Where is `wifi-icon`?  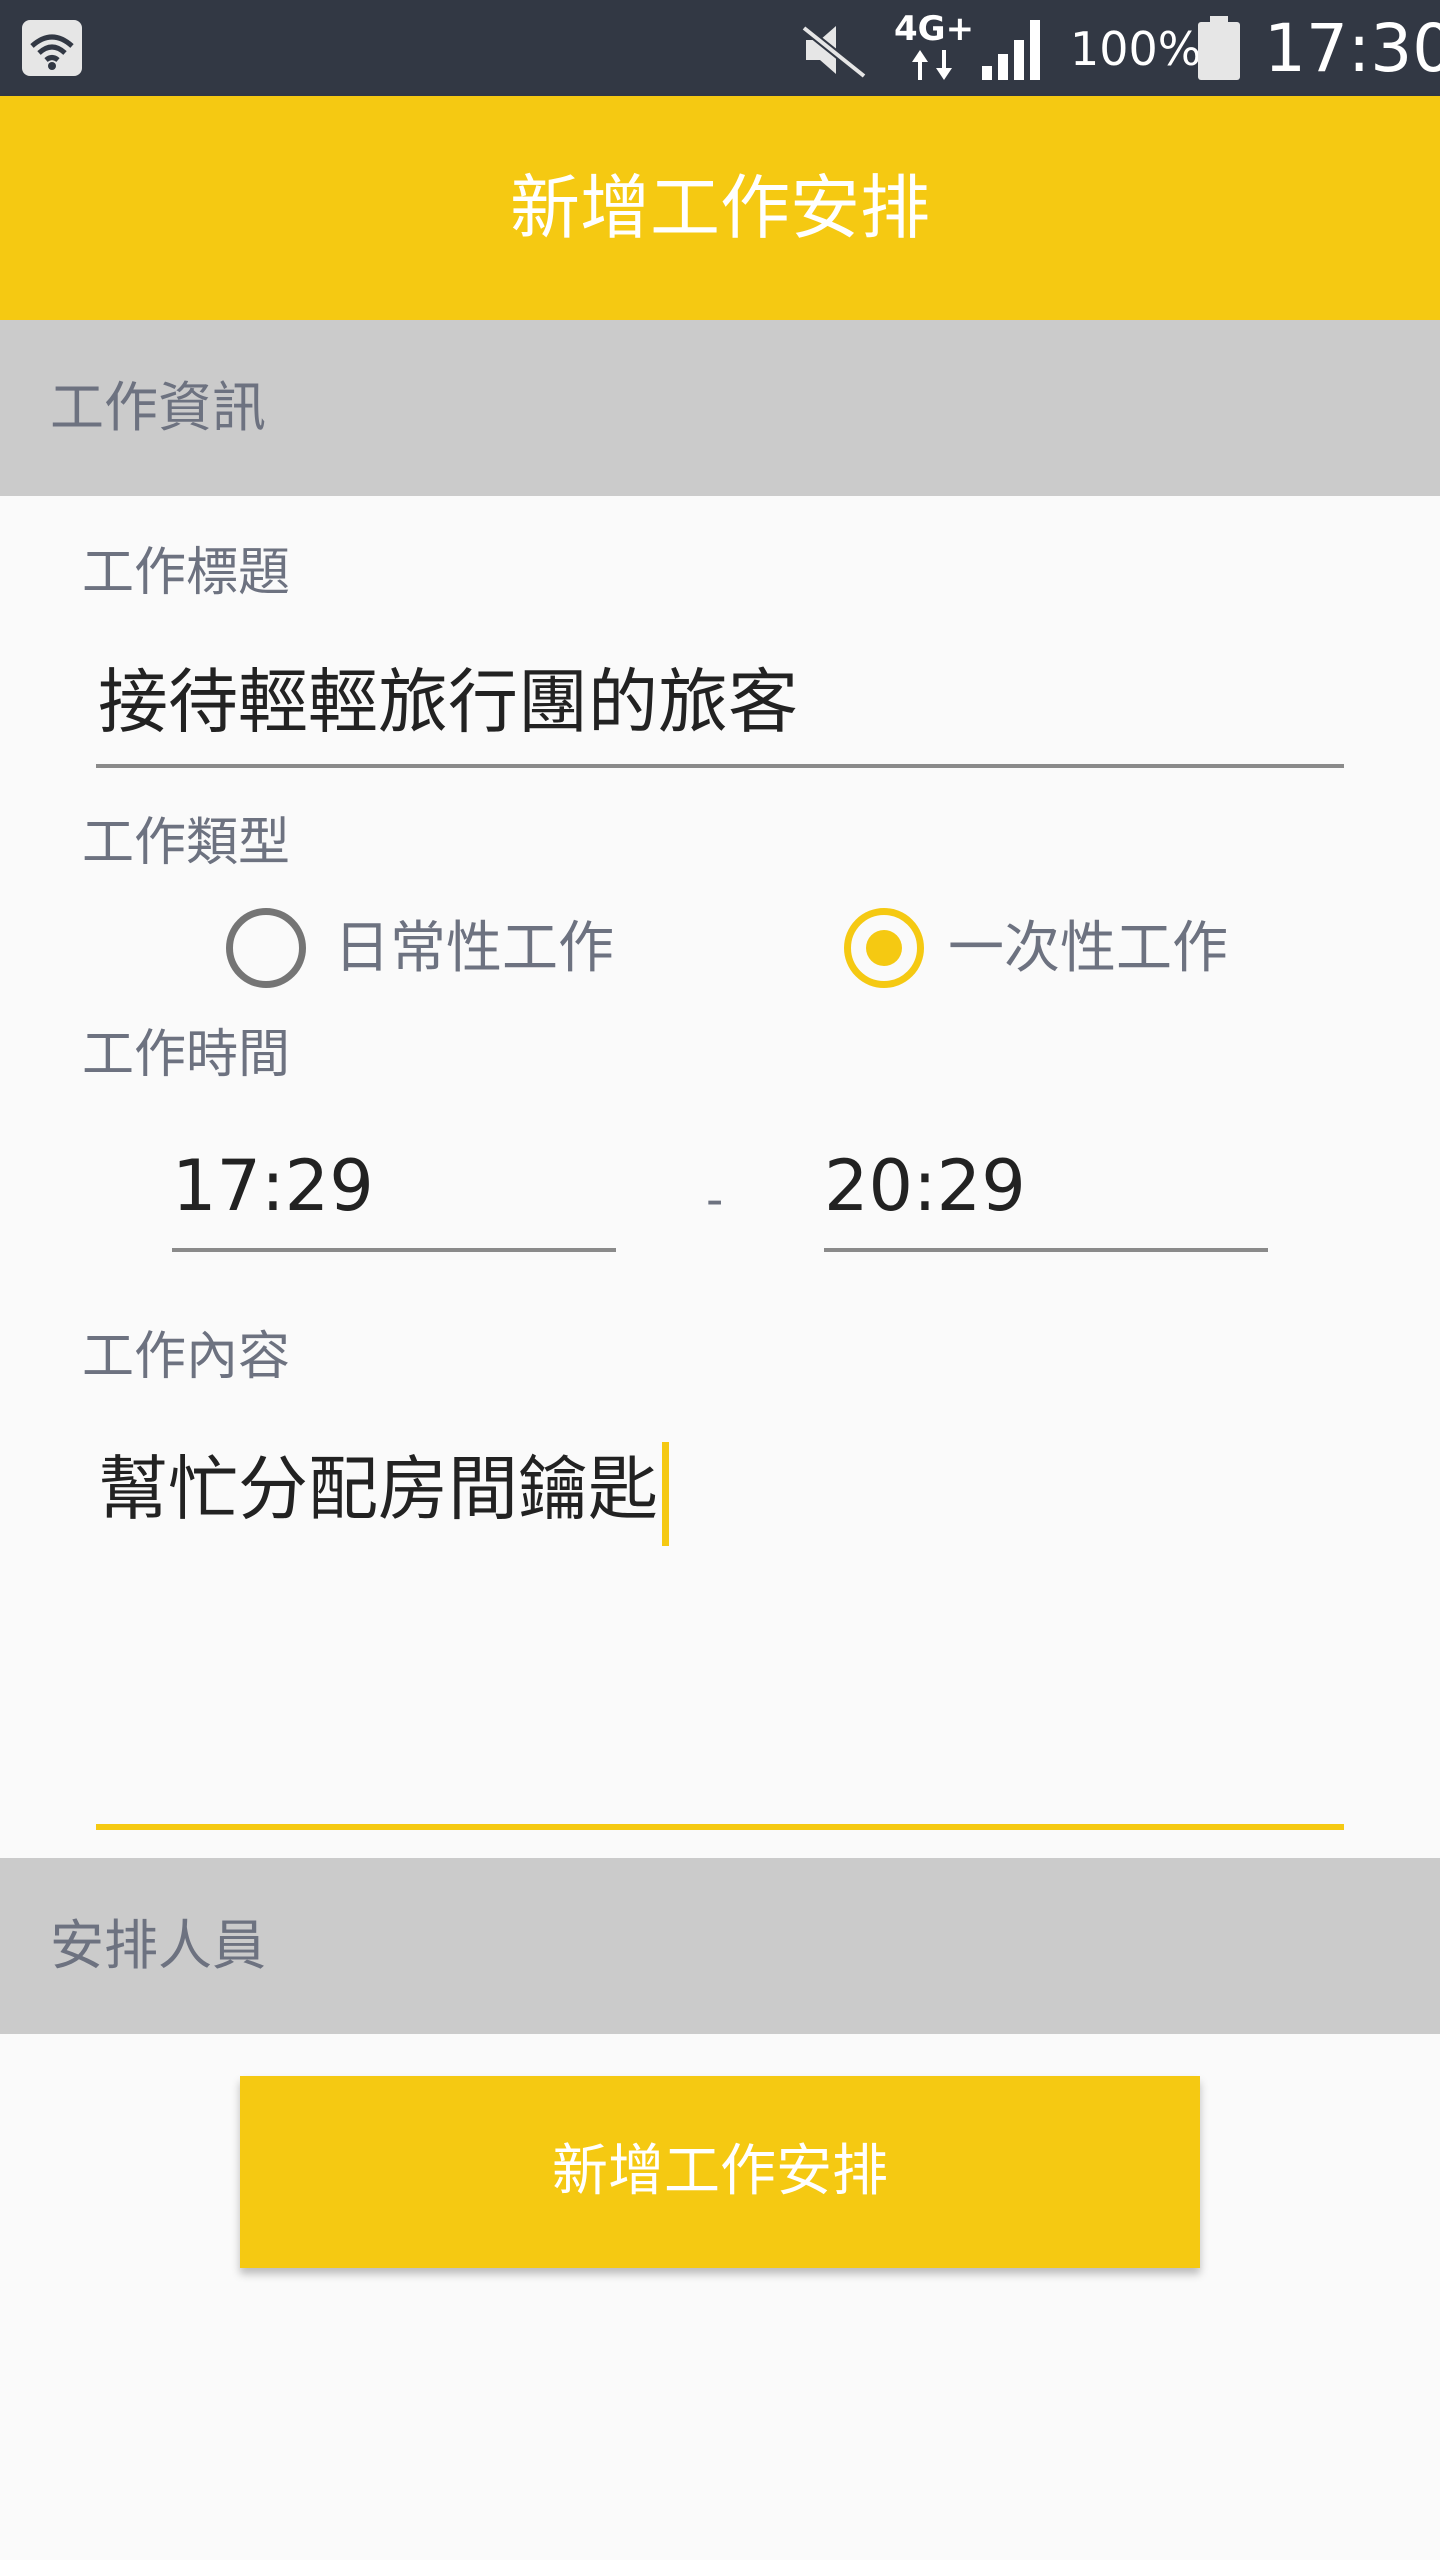
wifi-icon is located at coordinates (52, 48).